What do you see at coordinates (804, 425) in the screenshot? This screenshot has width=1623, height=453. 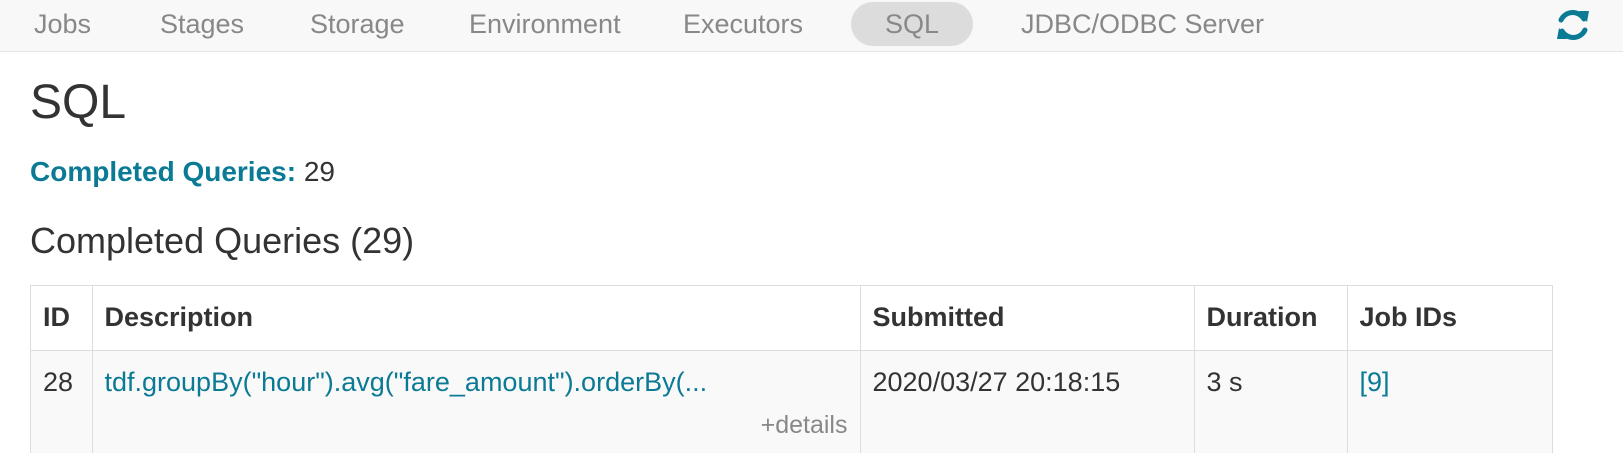 I see `details-toggle: +details` at bounding box center [804, 425].